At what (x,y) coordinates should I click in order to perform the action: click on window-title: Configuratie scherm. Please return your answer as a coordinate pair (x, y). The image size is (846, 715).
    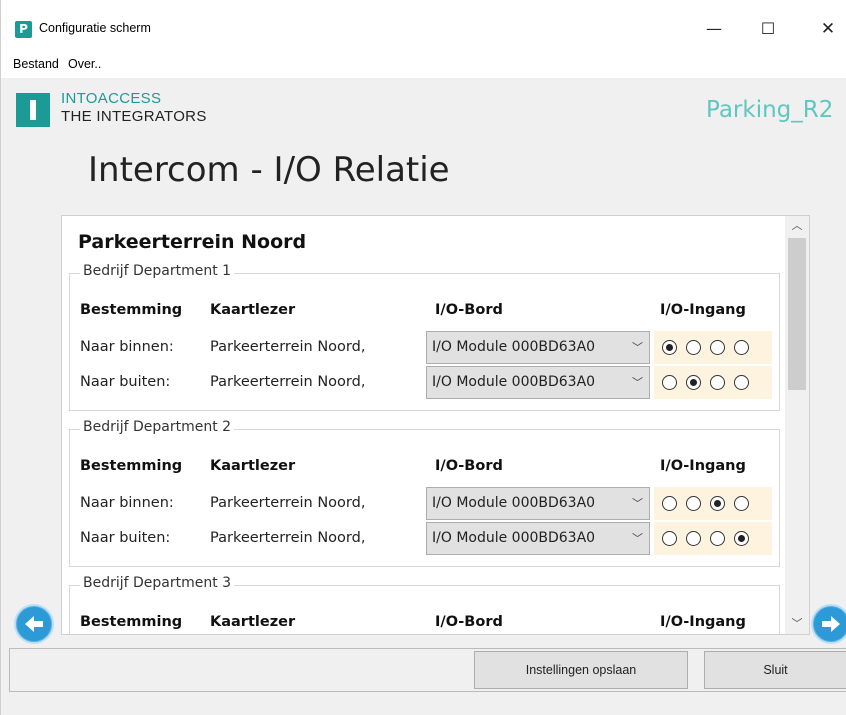
    Looking at the image, I should click on (95, 28).